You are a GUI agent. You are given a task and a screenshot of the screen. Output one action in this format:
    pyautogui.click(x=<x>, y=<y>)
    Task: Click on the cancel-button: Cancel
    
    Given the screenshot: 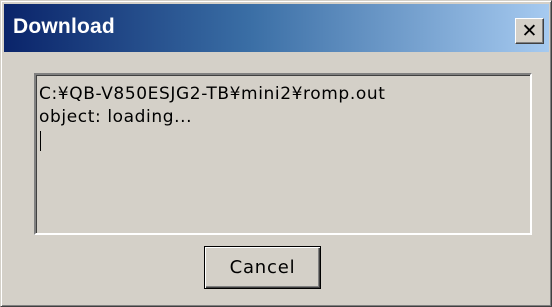 What is the action you would take?
    pyautogui.click(x=262, y=267)
    